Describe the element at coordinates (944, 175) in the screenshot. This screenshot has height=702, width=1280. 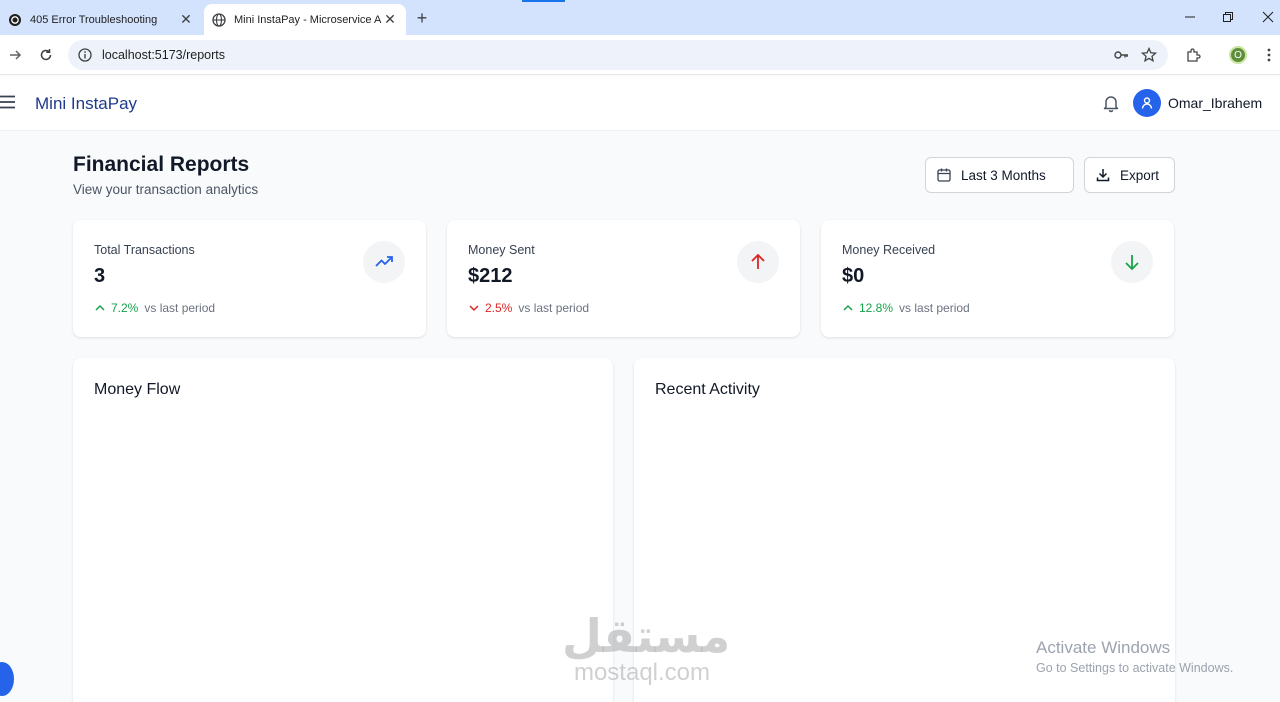
I see `calendar-icon` at that location.